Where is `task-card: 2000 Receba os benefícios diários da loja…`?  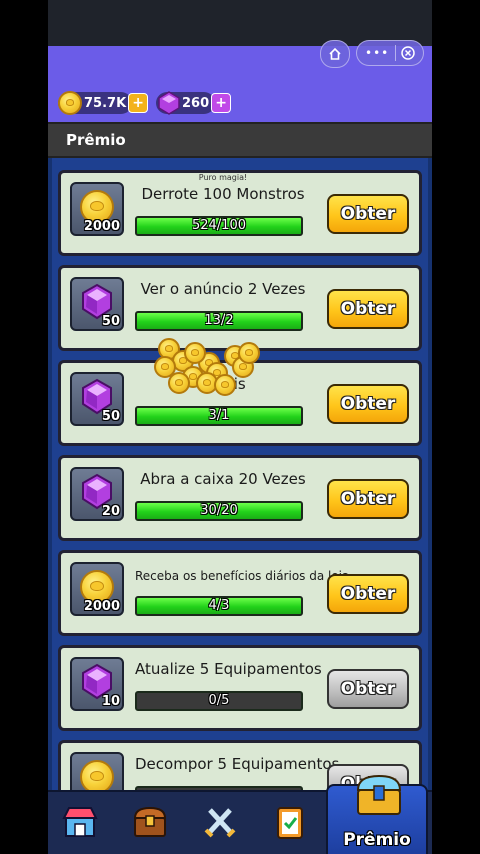 task-card: 2000 Receba os benefícios diários da loja… is located at coordinates (240, 593).